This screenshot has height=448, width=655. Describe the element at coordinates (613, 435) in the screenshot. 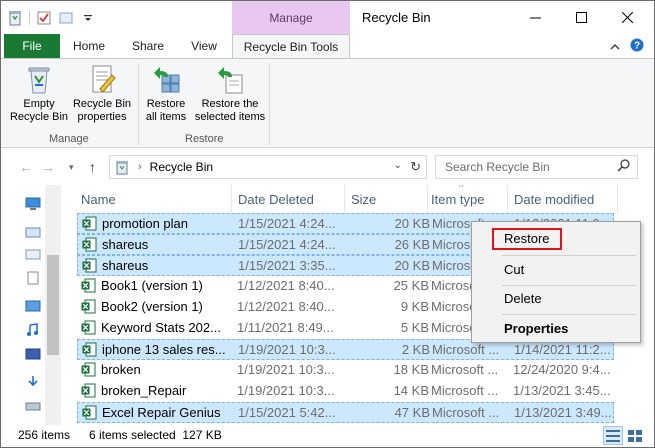

I see `details-view-button` at that location.